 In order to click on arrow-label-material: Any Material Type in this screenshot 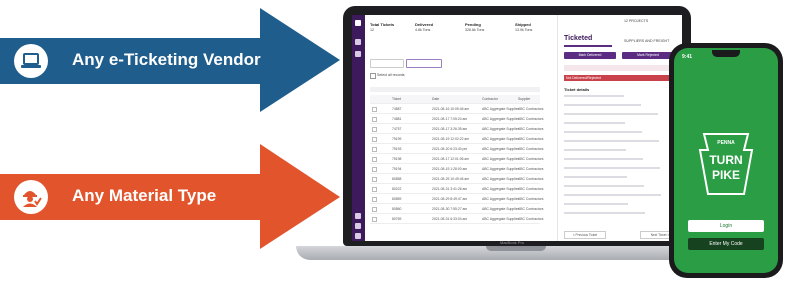, I will do `click(144, 195)`.